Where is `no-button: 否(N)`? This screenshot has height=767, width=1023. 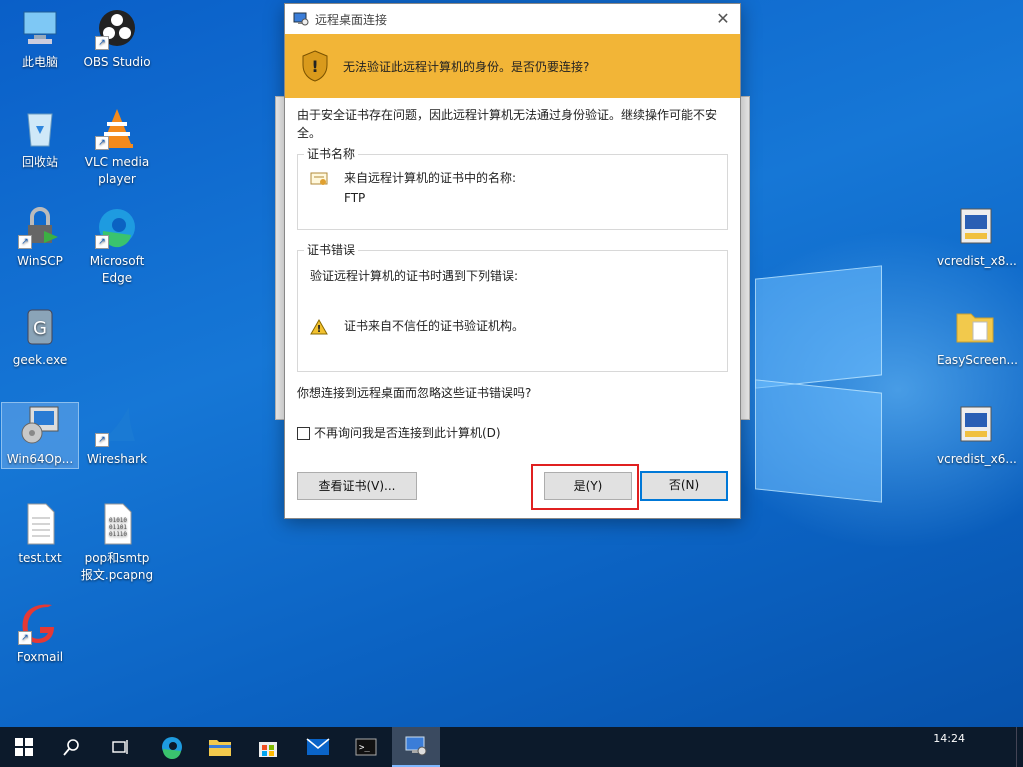
no-button: 否(N) is located at coordinates (684, 486).